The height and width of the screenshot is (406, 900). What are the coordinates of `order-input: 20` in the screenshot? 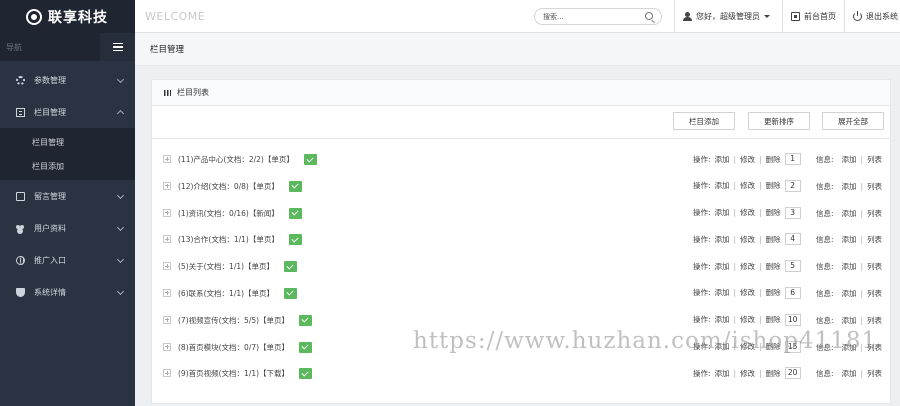 It's located at (792, 373).